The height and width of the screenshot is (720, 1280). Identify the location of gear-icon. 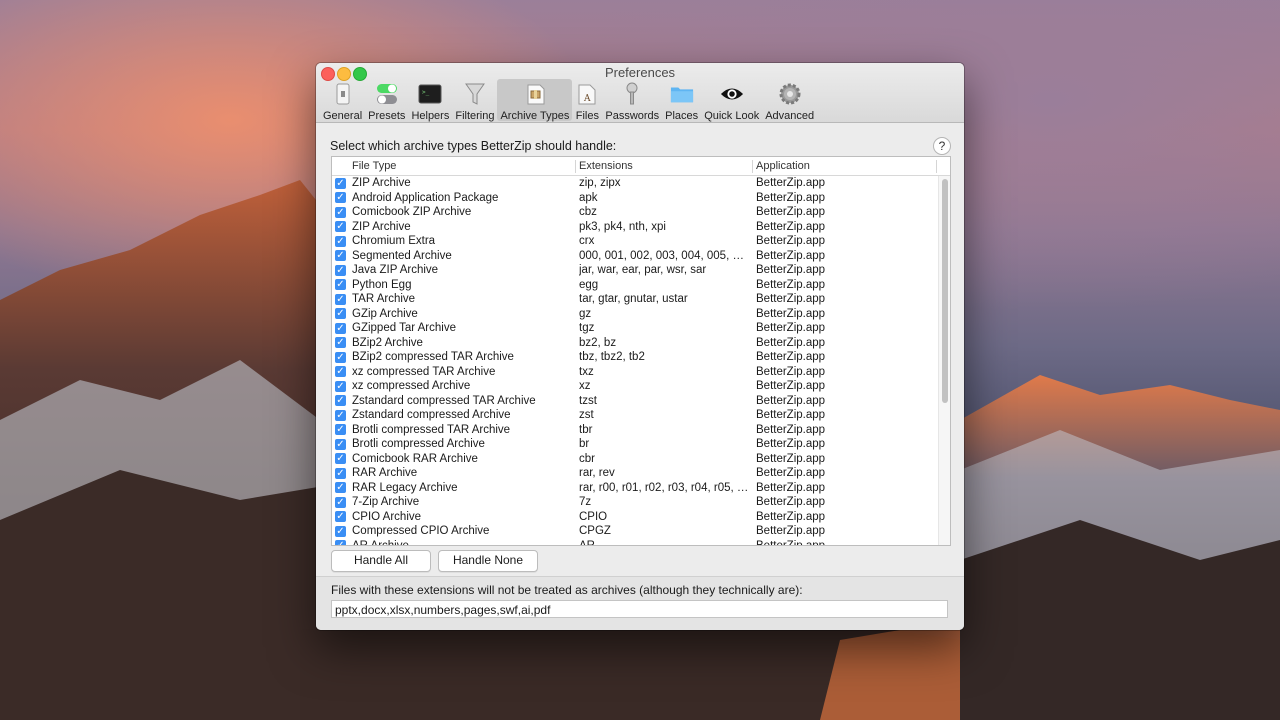
(790, 94).